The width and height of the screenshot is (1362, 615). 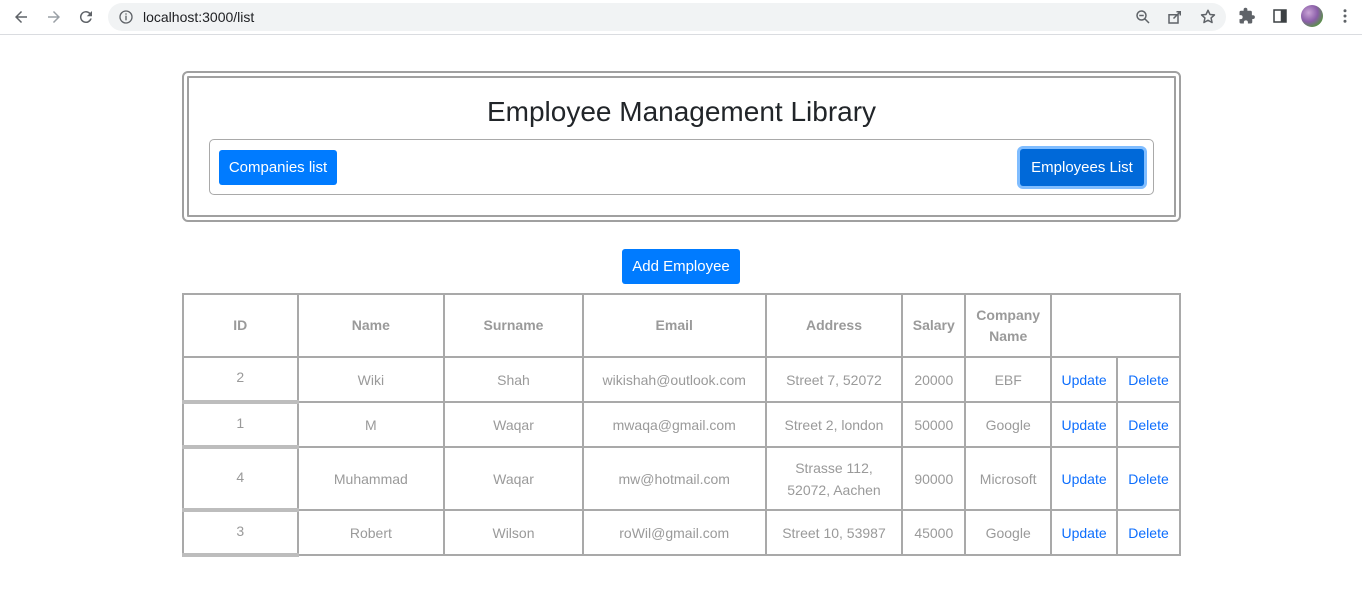 I want to click on reload-icon, so click(x=86, y=17).